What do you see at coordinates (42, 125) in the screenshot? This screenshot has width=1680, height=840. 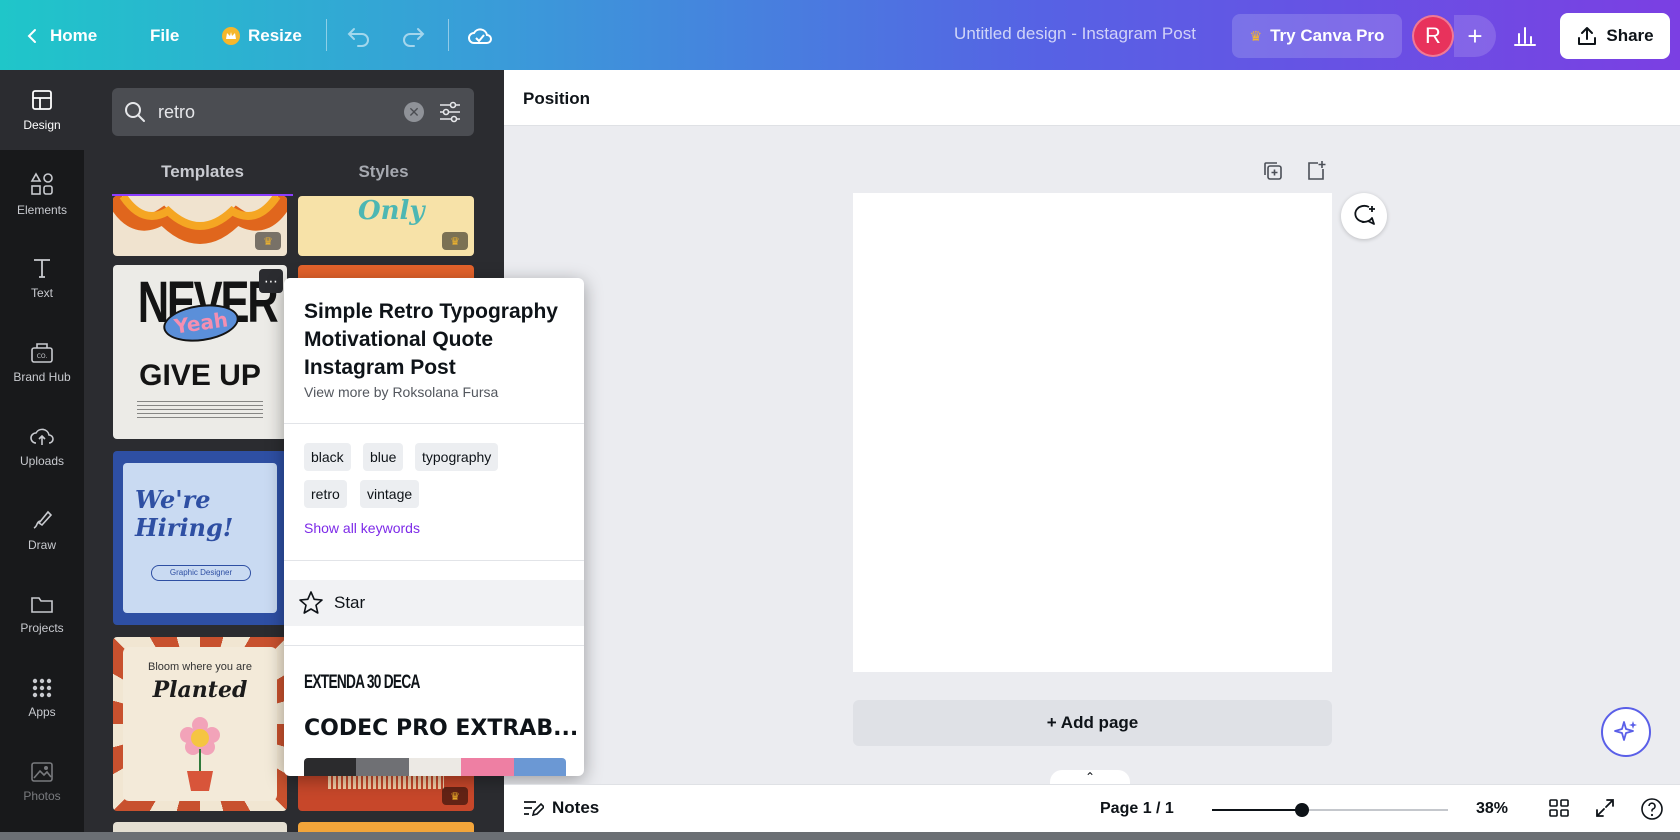 I see `rail-item-label: Design` at bounding box center [42, 125].